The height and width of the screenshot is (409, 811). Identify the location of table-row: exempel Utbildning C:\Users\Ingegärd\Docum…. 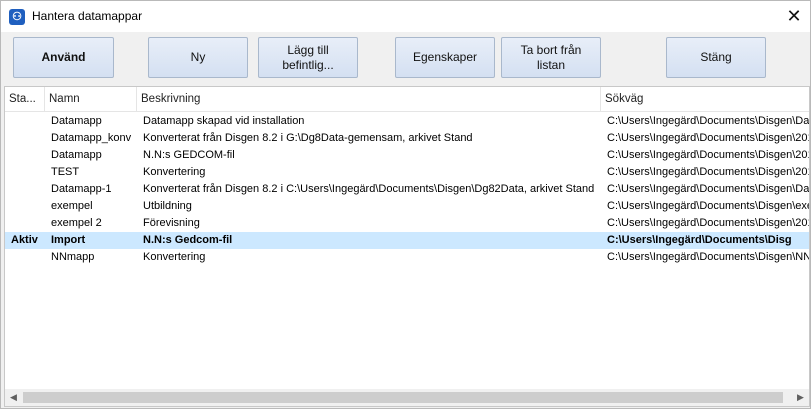
(407, 206).